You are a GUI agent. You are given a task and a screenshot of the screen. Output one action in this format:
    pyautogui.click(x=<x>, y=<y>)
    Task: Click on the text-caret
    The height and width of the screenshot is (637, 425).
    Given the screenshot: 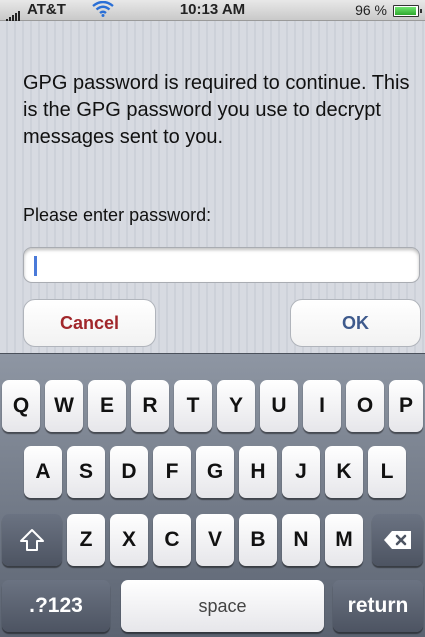 What is the action you would take?
    pyautogui.click(x=35, y=266)
    